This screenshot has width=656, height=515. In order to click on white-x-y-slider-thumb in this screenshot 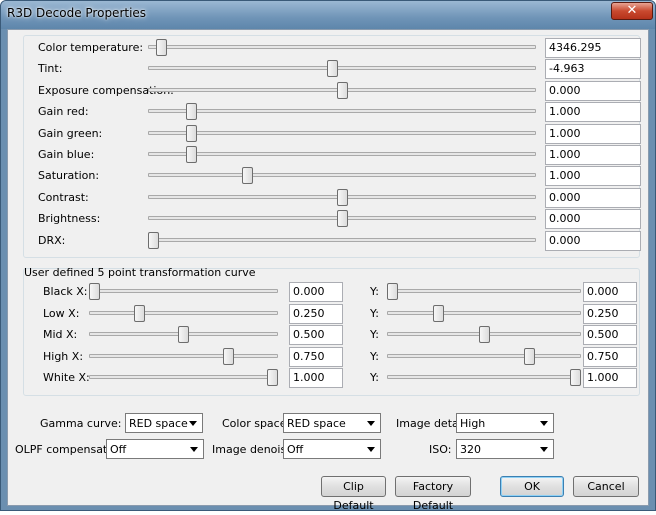, I will do `click(575, 377)`.